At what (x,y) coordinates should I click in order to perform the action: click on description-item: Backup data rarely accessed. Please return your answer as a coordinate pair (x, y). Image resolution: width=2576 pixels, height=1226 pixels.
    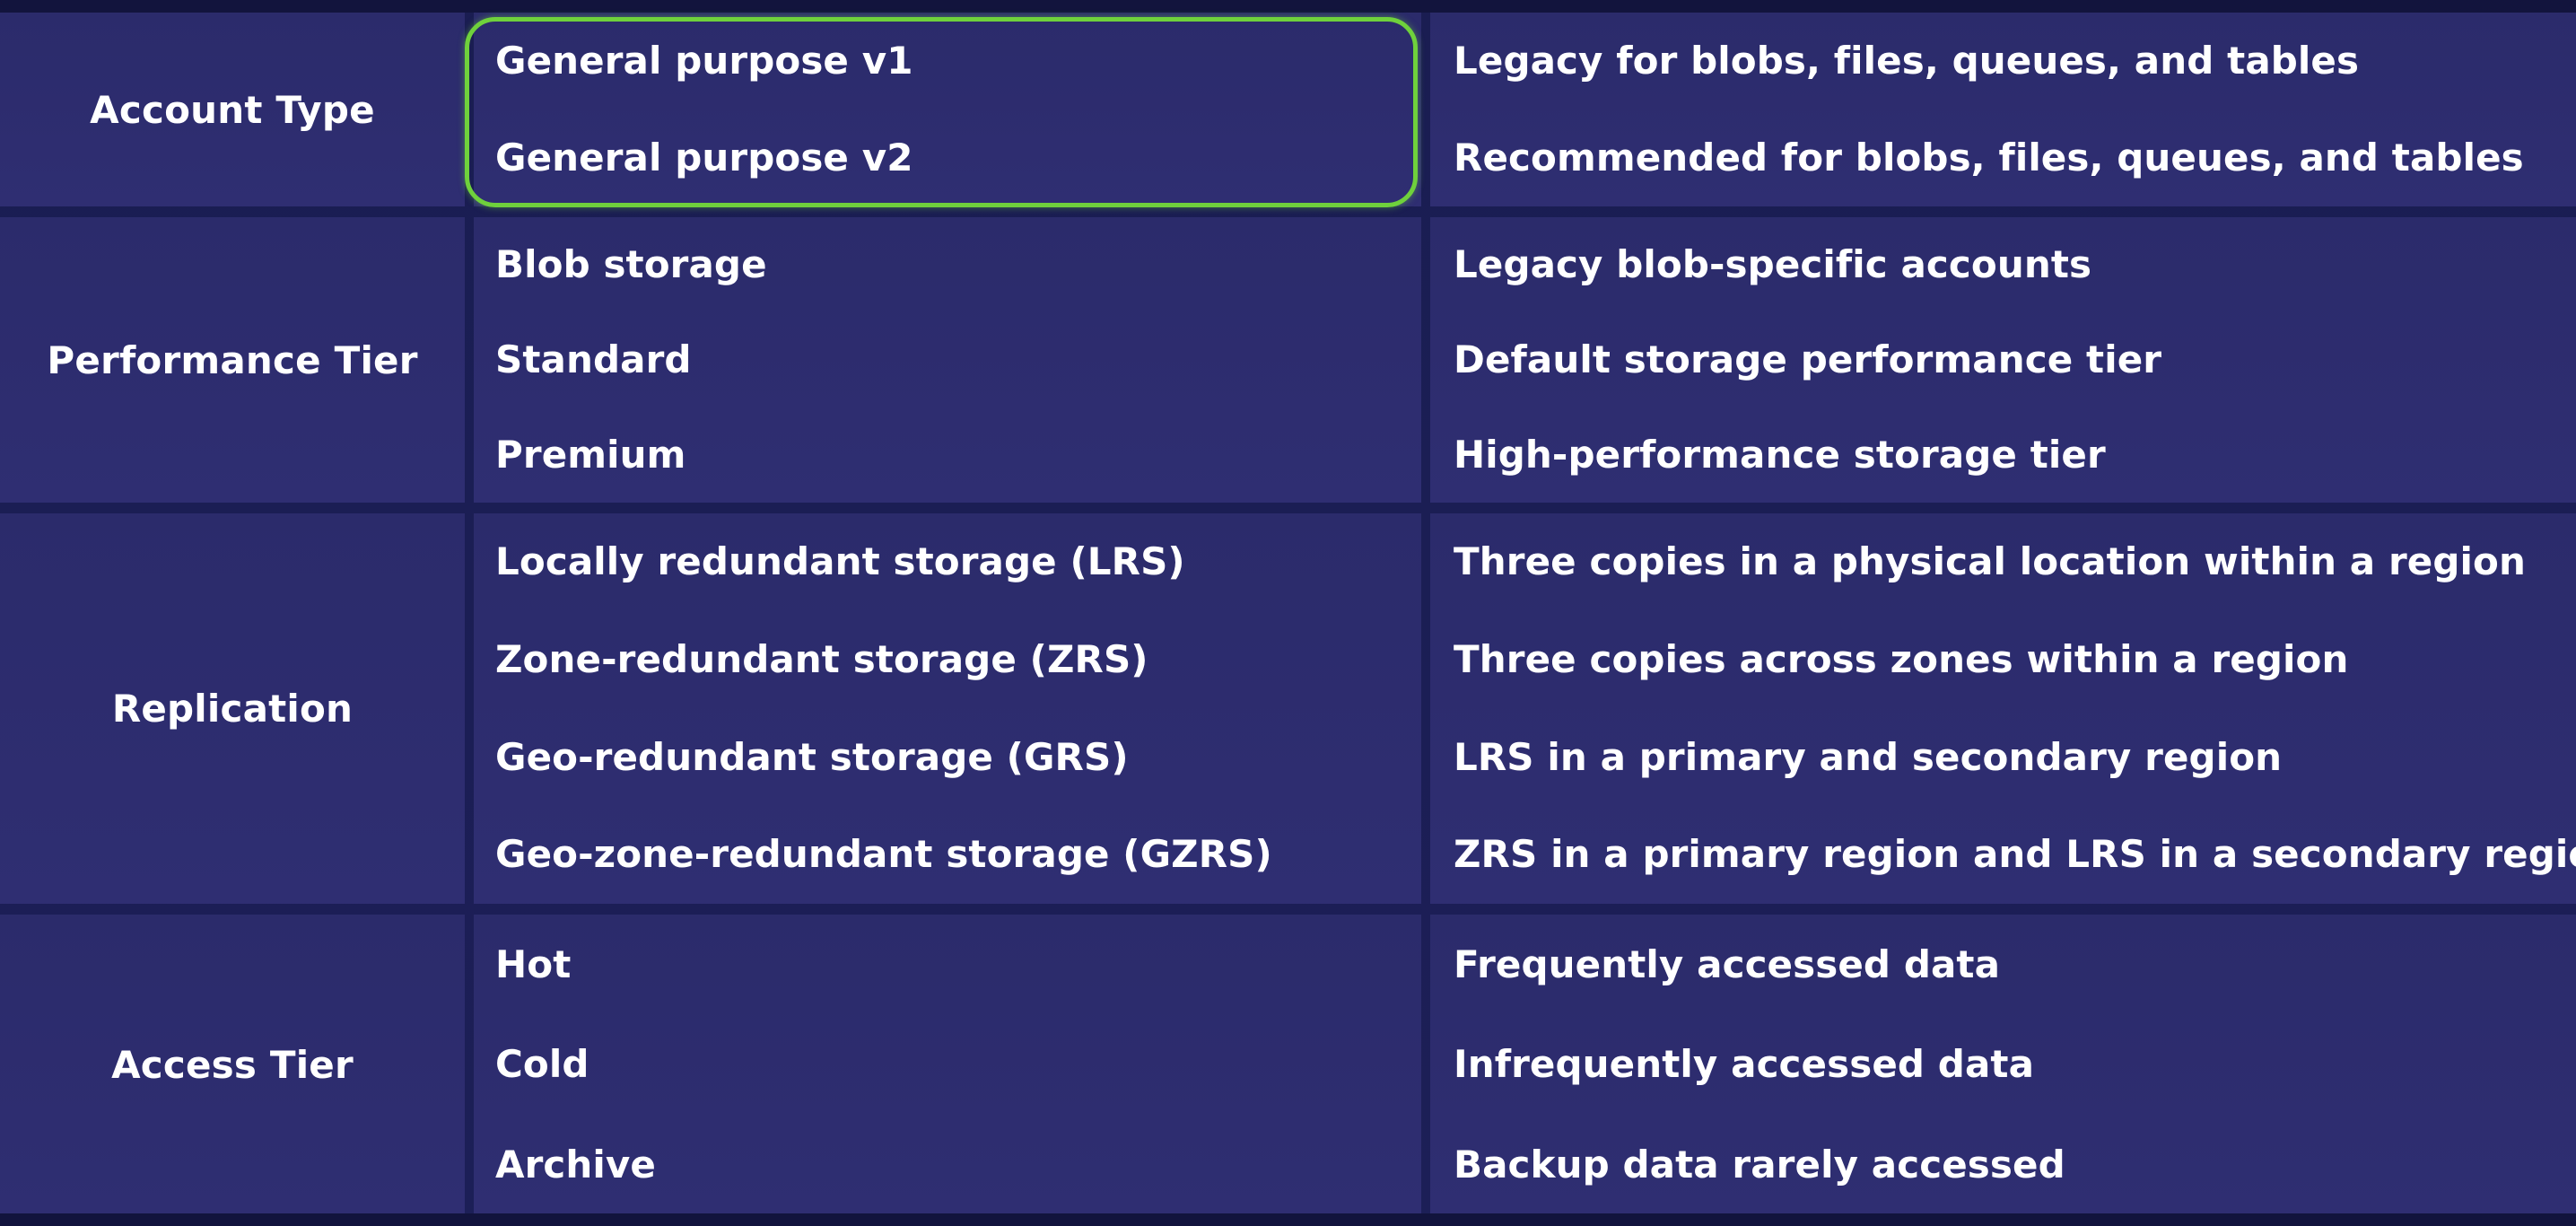
    Looking at the image, I should click on (1760, 1165).